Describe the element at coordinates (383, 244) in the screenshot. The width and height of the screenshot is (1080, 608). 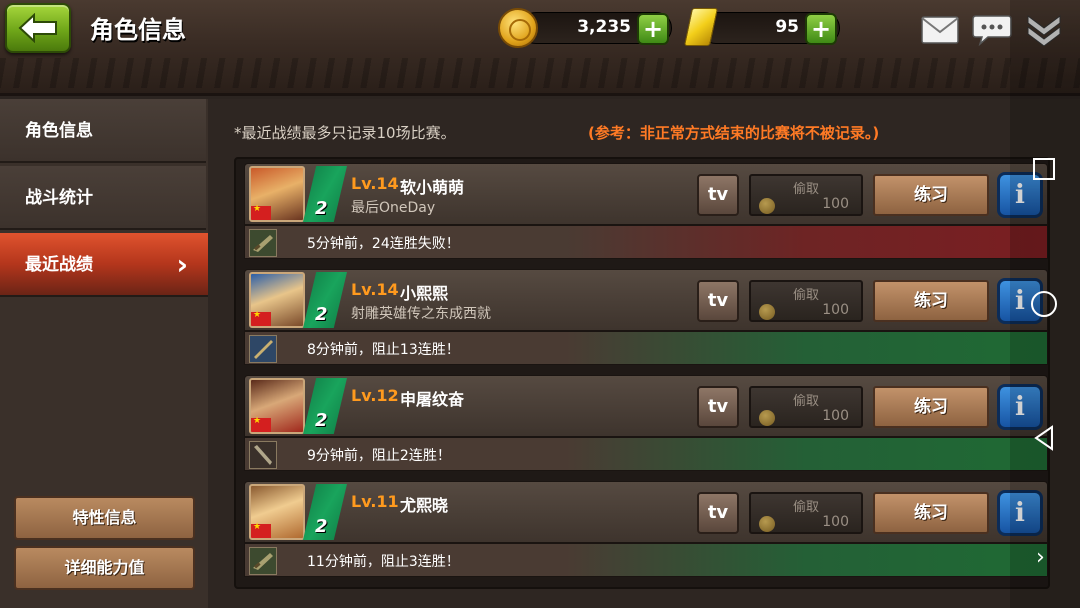
I see `result-text: 5分钟前，24连胜失败！` at that location.